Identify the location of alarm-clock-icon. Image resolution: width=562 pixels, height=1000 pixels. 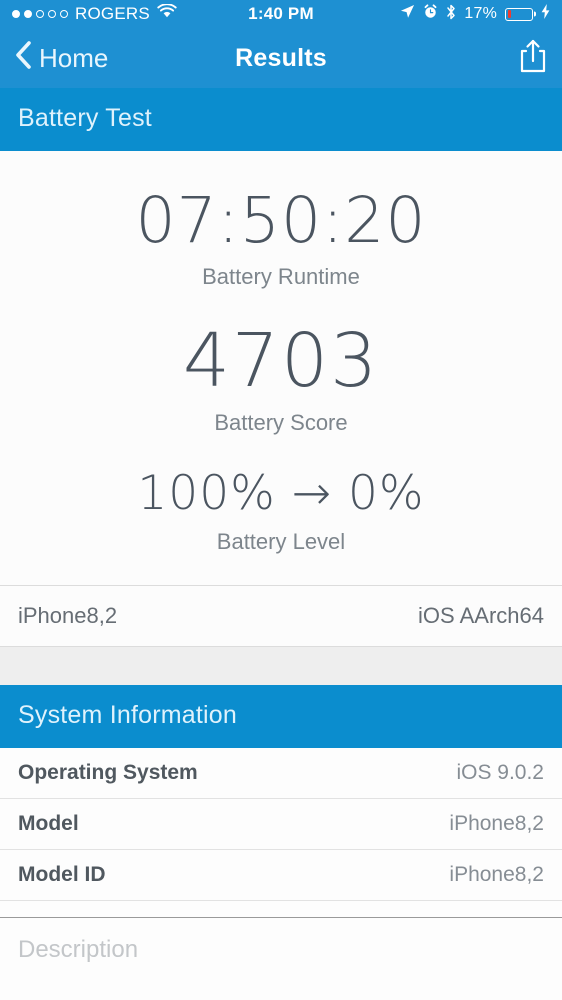
(430, 14).